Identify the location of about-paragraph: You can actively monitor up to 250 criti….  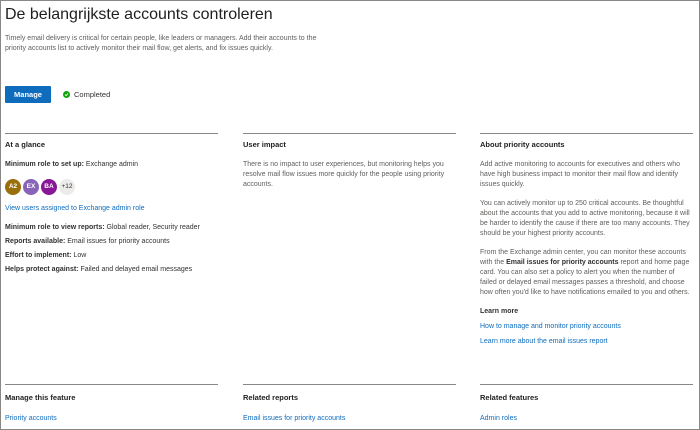
(585, 218).